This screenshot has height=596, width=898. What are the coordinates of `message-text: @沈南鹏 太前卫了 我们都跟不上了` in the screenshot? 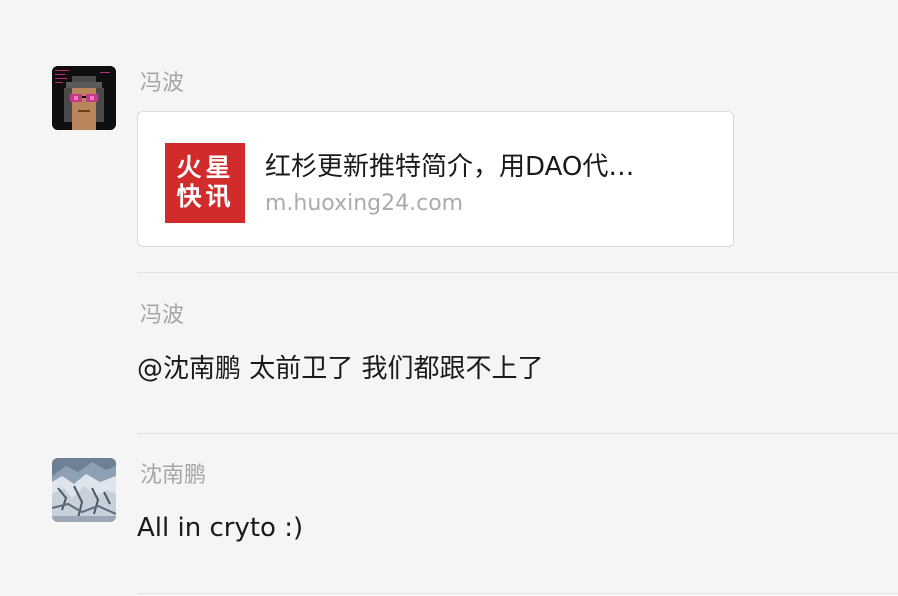 It's located at (340, 369).